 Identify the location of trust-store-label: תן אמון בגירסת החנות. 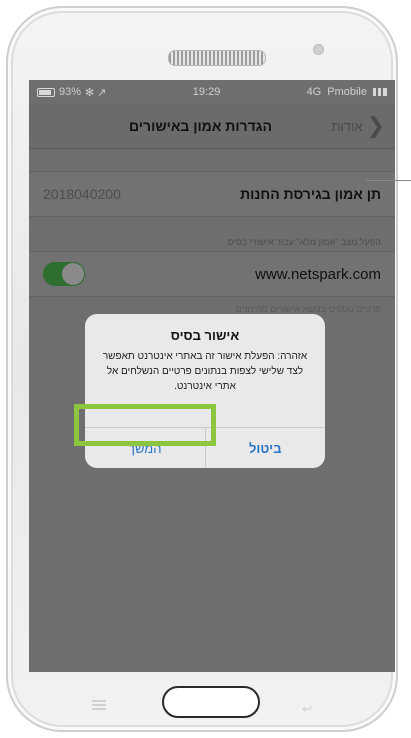
(310, 194).